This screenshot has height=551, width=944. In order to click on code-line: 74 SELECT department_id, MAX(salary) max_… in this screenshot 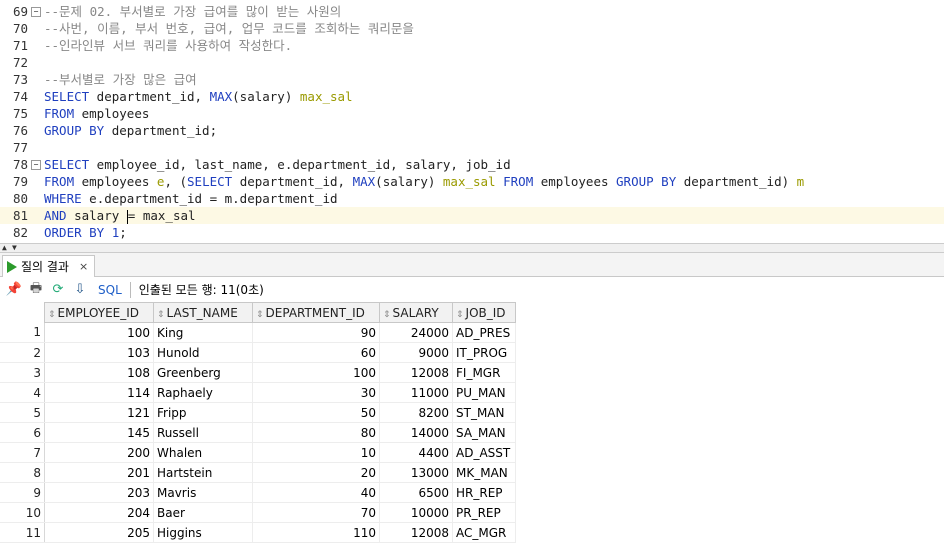, I will do `click(472, 96)`.